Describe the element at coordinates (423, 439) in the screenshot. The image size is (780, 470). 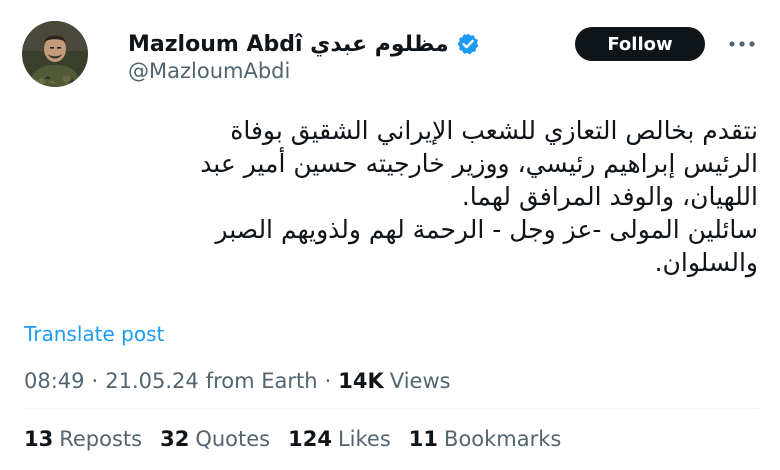
I see `bookmarks-count: 11` at that location.